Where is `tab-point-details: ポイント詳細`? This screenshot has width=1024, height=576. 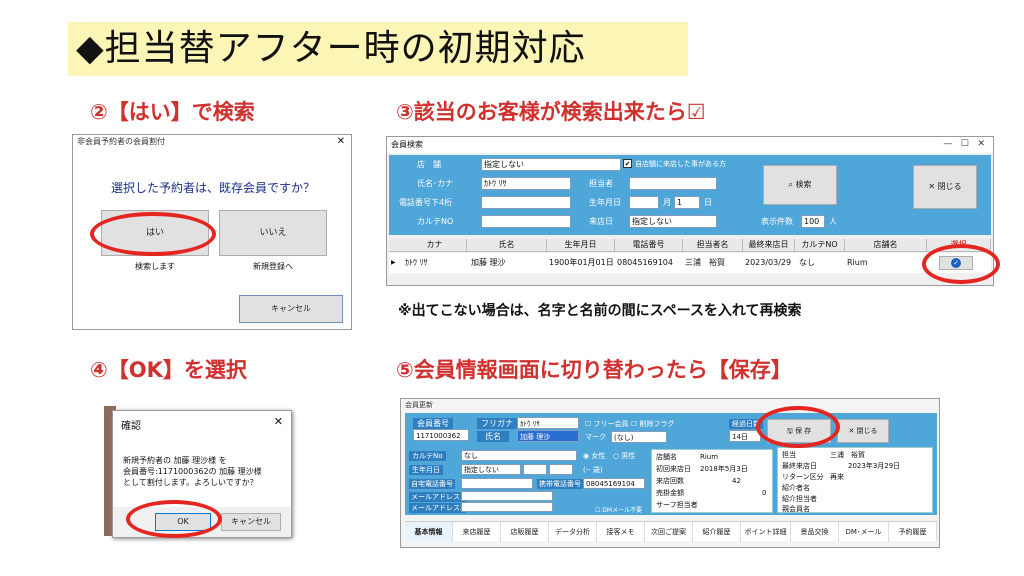
tab-point-details: ポイント詳細 is located at coordinates (766, 532).